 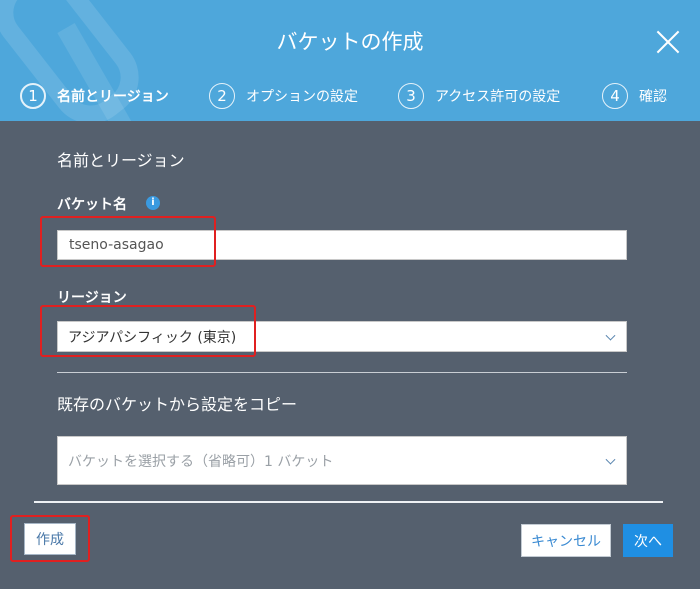 What do you see at coordinates (342, 336) in the screenshot?
I see `region-select: アジアパシフィック (東京)` at bounding box center [342, 336].